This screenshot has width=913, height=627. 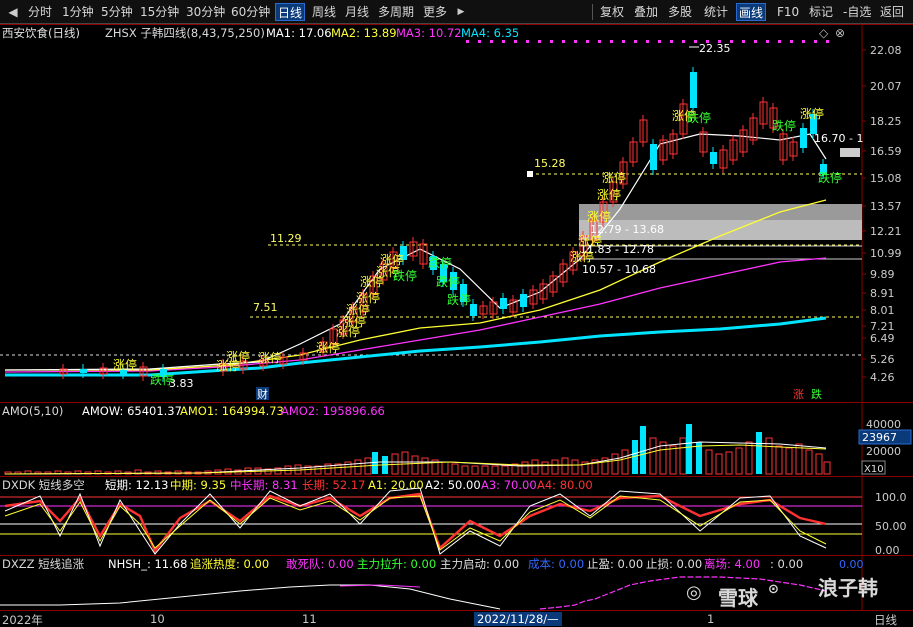 I want to click on price-axis-label: 18.25, so click(x=886, y=121).